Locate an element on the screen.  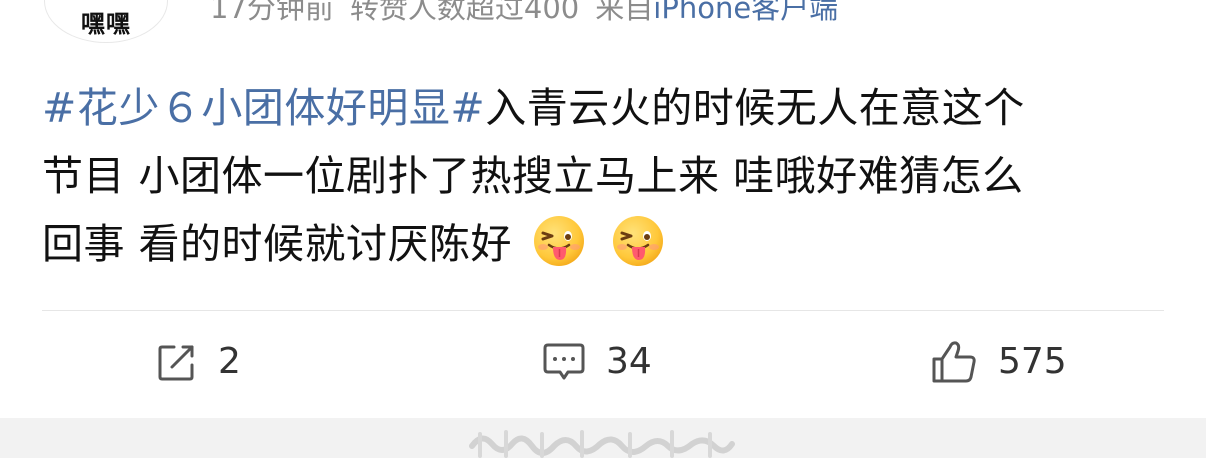
thumbs-up-icon is located at coordinates (954, 362).